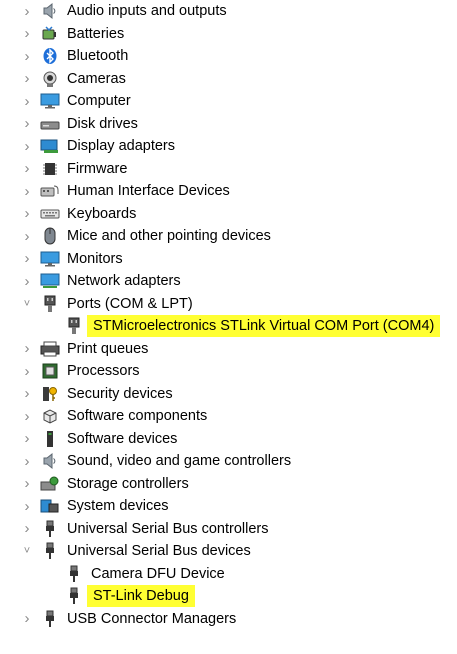 This screenshot has width=457, height=654. Describe the element at coordinates (228, 101) in the screenshot. I see `tree-category-row: › Computer` at that location.